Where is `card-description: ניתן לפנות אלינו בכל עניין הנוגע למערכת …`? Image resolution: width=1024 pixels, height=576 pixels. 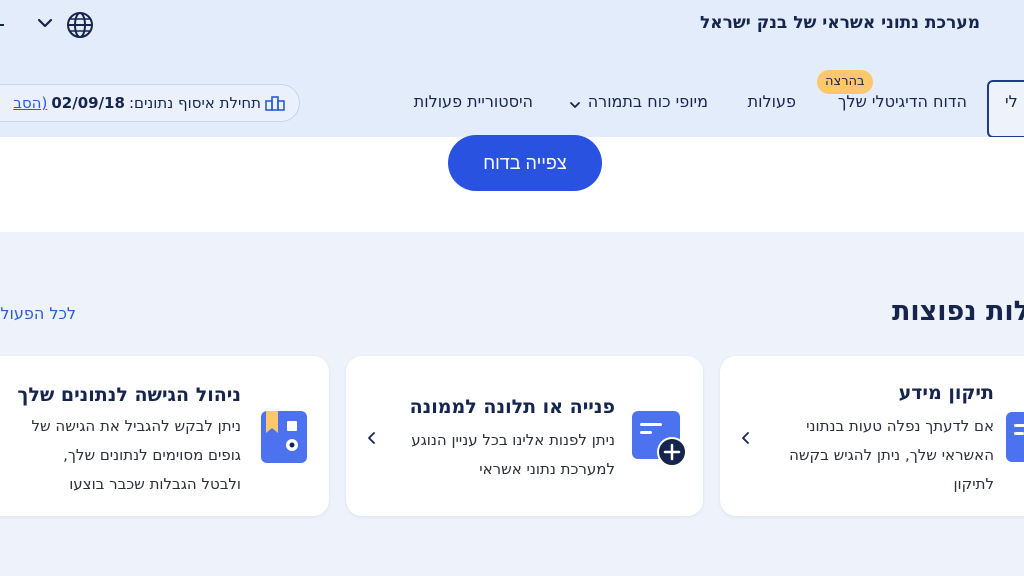
card-description: ניתן לפנות אלינו בכל עניין הנוגע למערכת … is located at coordinates (513, 454).